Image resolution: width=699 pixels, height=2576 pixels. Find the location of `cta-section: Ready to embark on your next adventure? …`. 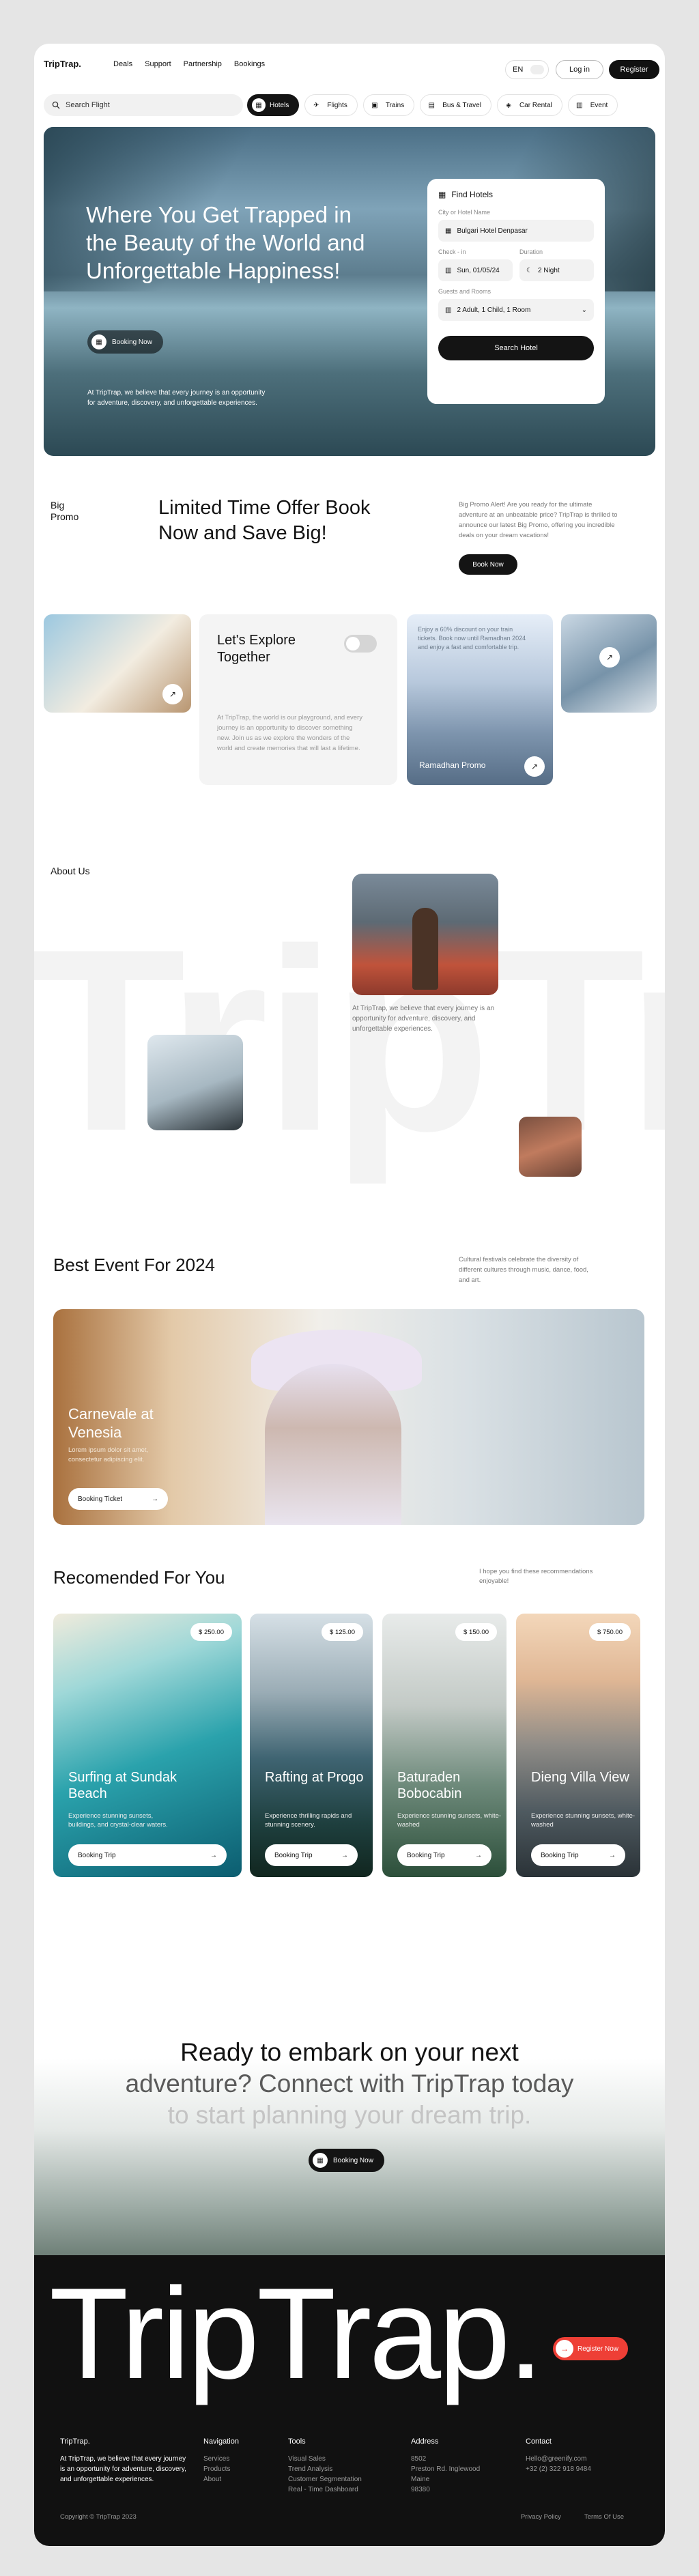

cta-section: Ready to embark on your next adventure? … is located at coordinates (349, 2091).